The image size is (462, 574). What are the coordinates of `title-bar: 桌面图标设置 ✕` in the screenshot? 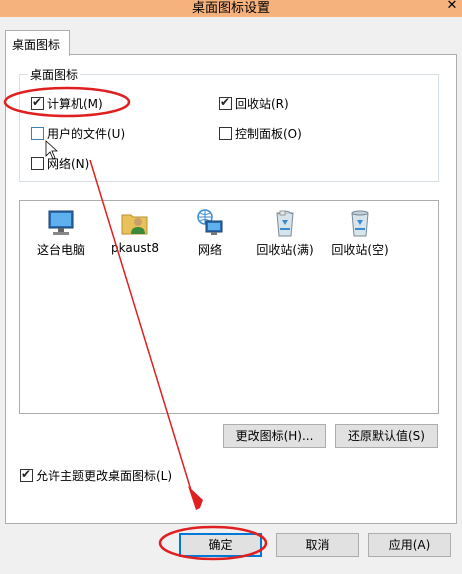 It's located at (231, 8).